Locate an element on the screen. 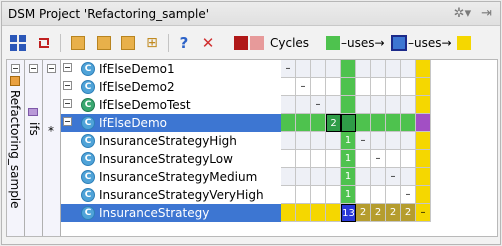 The width and height of the screenshot is (502, 246). hide-panel-icon: ⇥ is located at coordinates (486, 13).